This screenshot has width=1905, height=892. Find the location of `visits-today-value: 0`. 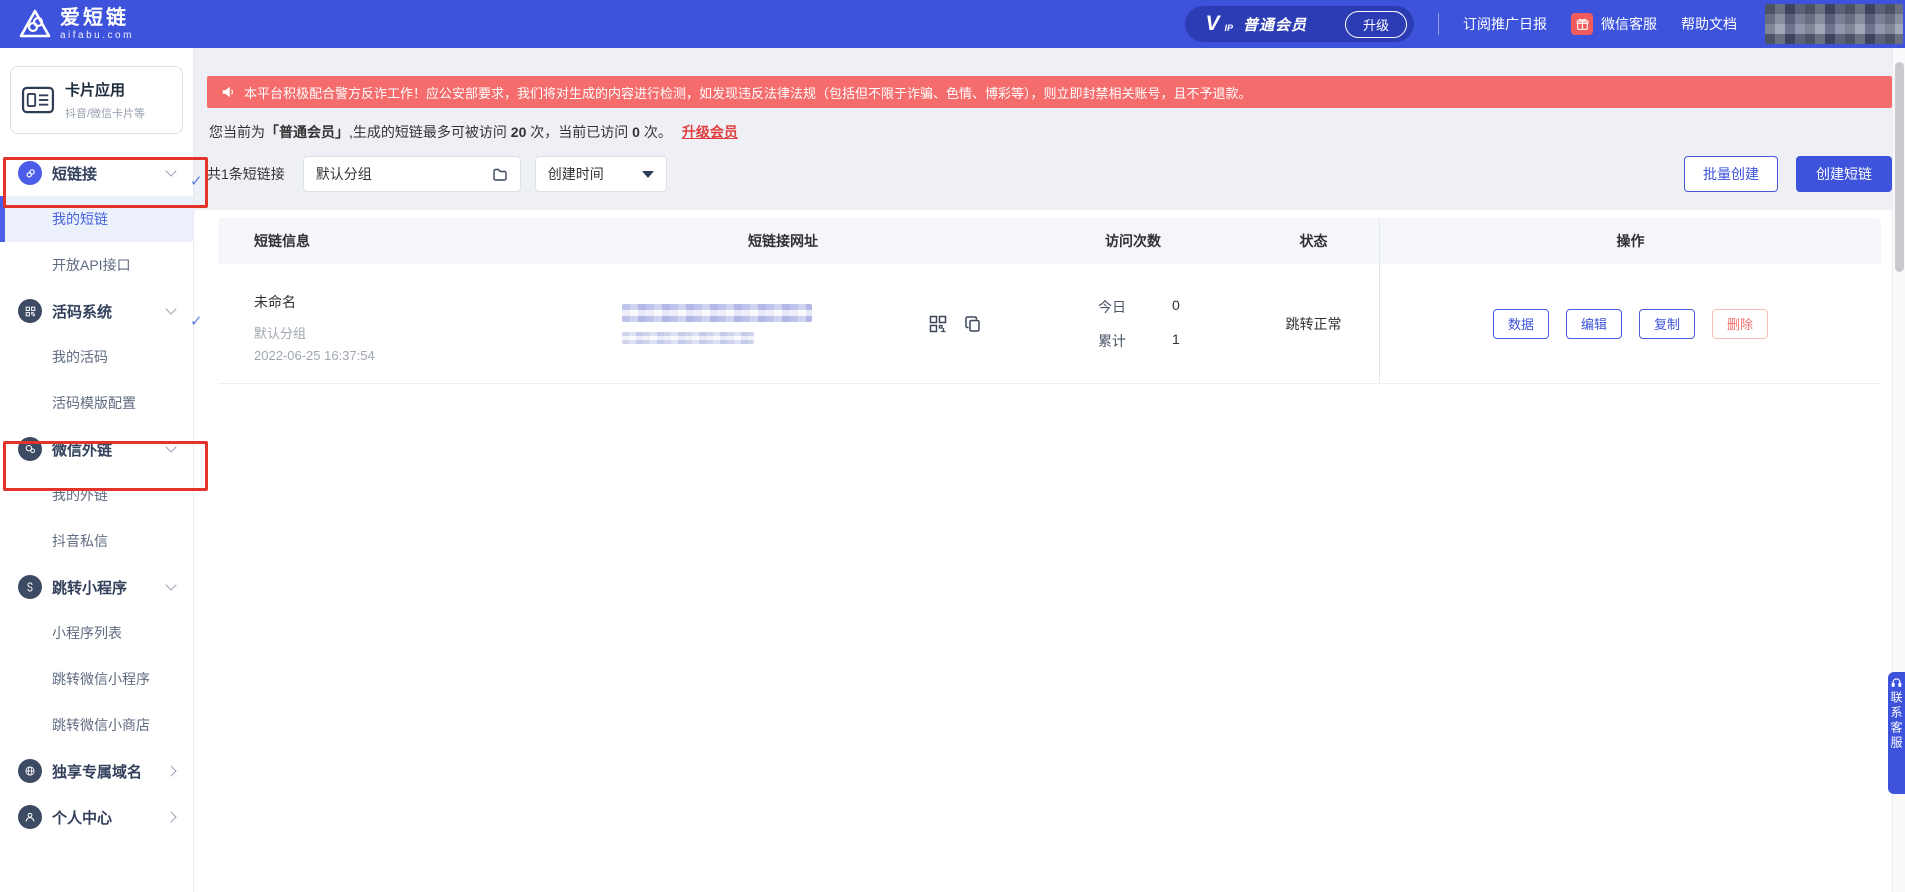

visits-today-value: 0 is located at coordinates (1176, 304).